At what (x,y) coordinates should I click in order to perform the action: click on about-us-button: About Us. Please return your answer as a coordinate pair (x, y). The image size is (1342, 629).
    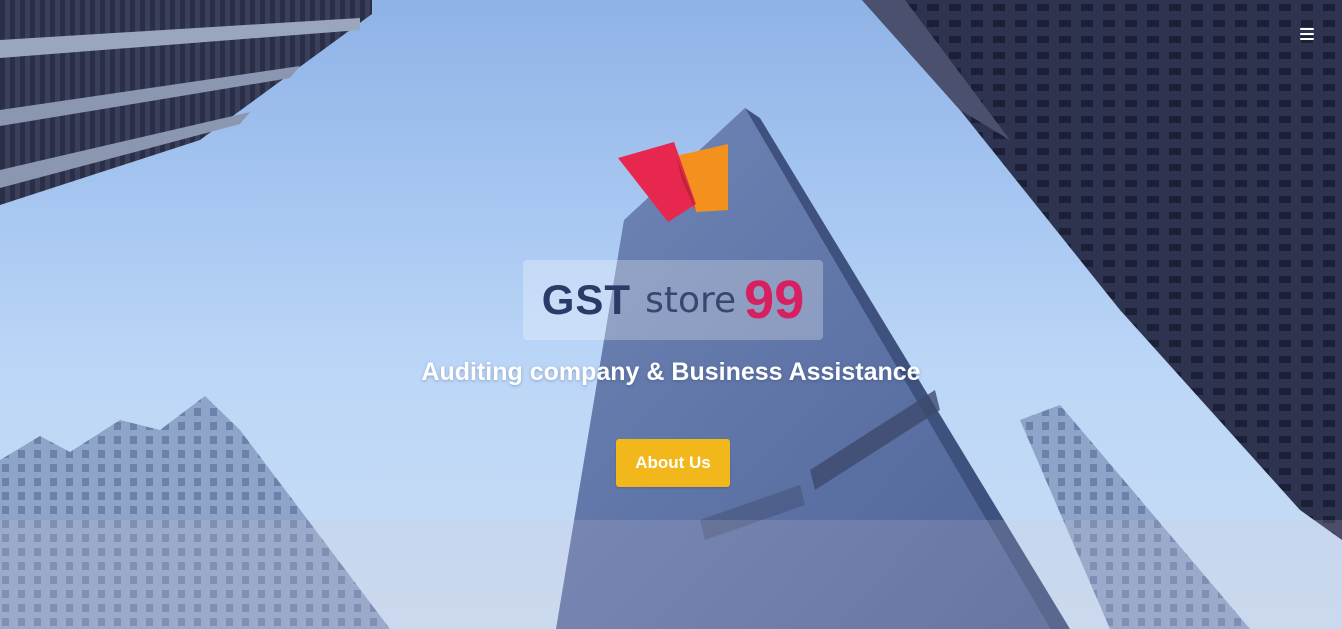
    Looking at the image, I should click on (673, 463).